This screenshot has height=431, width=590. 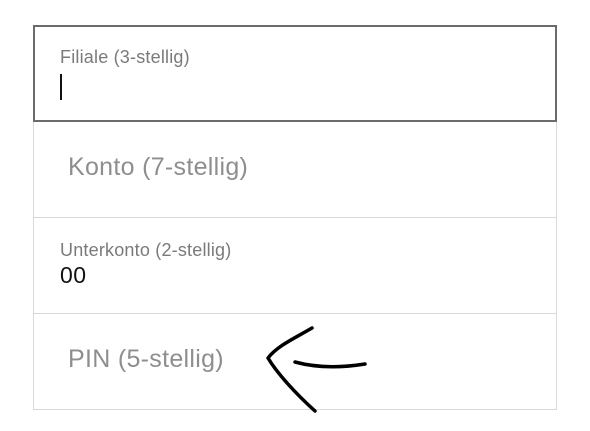 What do you see at coordinates (146, 250) in the screenshot?
I see `subaccount-field-label: Unterkonto (2-stellig)` at bounding box center [146, 250].